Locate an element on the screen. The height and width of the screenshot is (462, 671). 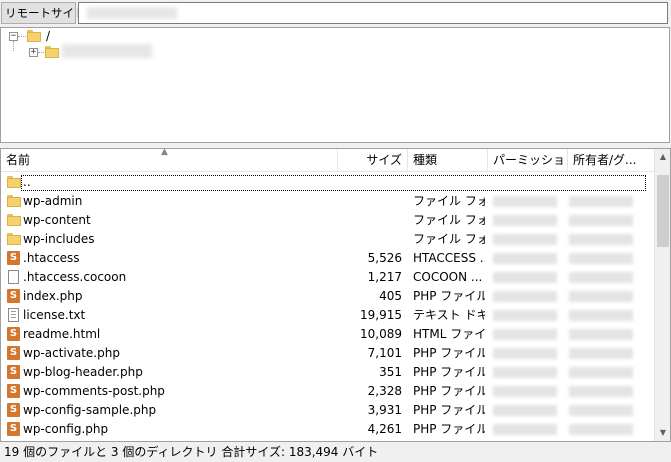
file-name: .htaccess.cocoon is located at coordinates (75, 277).